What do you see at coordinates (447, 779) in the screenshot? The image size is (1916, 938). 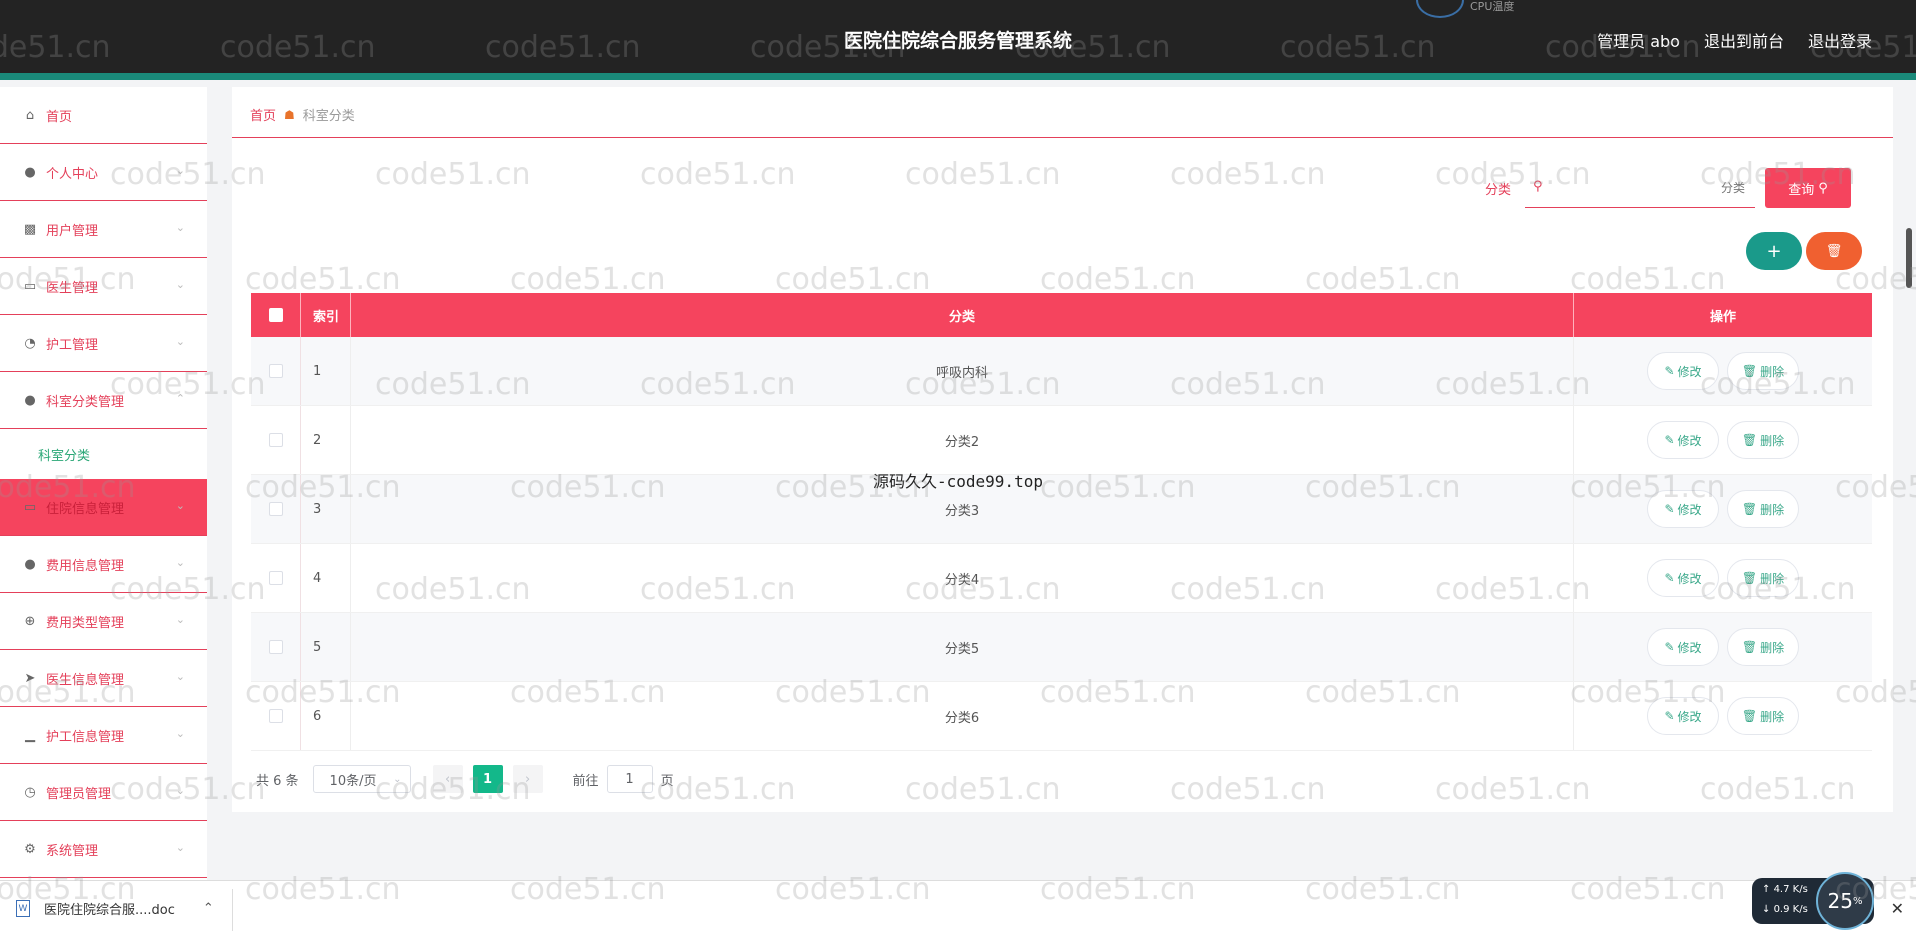 I see `prev-page-button: ‹` at bounding box center [447, 779].